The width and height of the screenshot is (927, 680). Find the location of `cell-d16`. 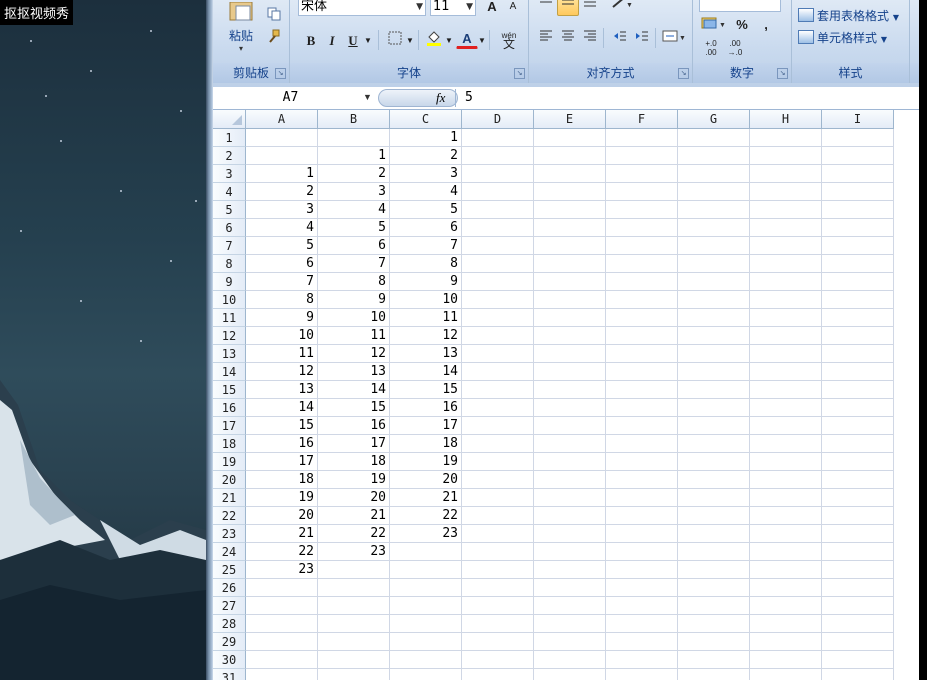

cell-d16 is located at coordinates (498, 408).